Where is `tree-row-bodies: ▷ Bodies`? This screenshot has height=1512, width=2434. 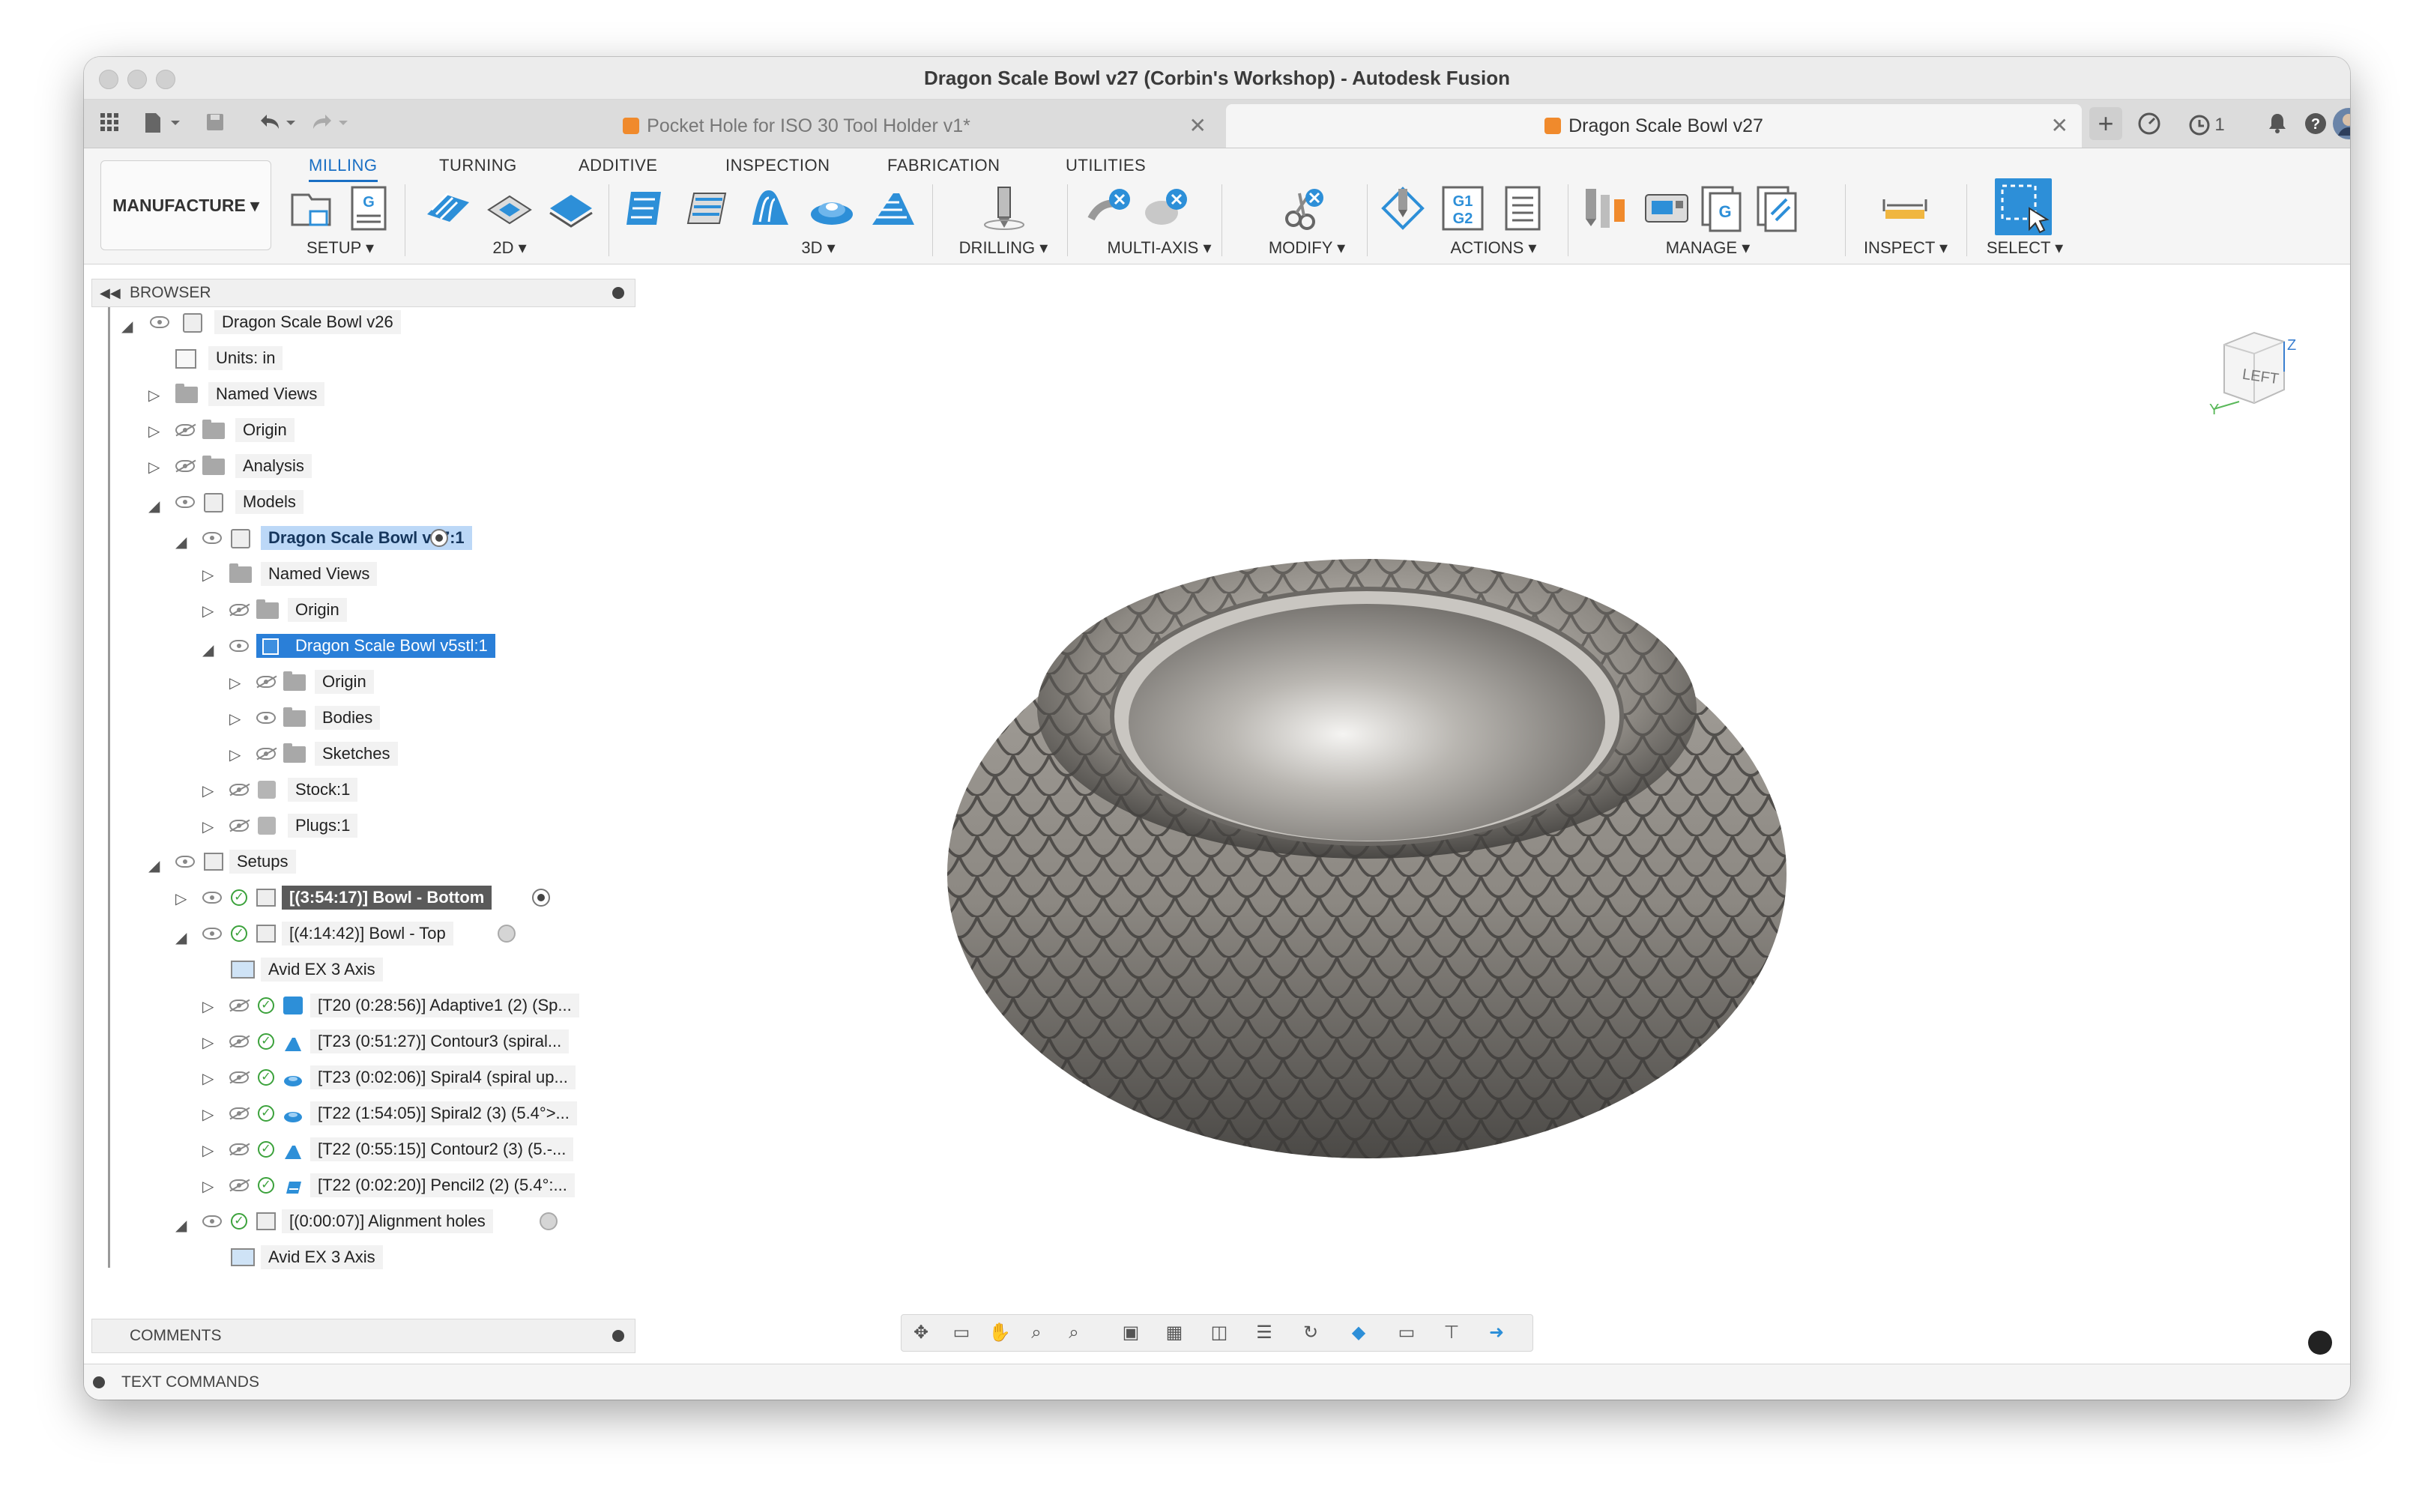 tree-row-bodies: ▷ Bodies is located at coordinates (380, 718).